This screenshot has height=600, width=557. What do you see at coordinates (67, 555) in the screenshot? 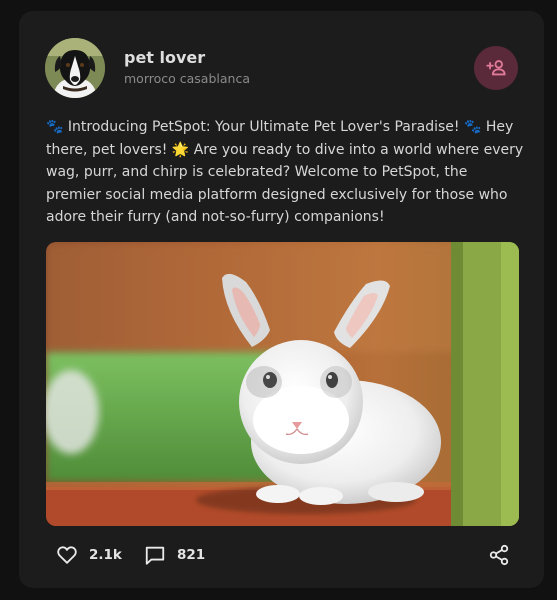
I see `heart-icon` at bounding box center [67, 555].